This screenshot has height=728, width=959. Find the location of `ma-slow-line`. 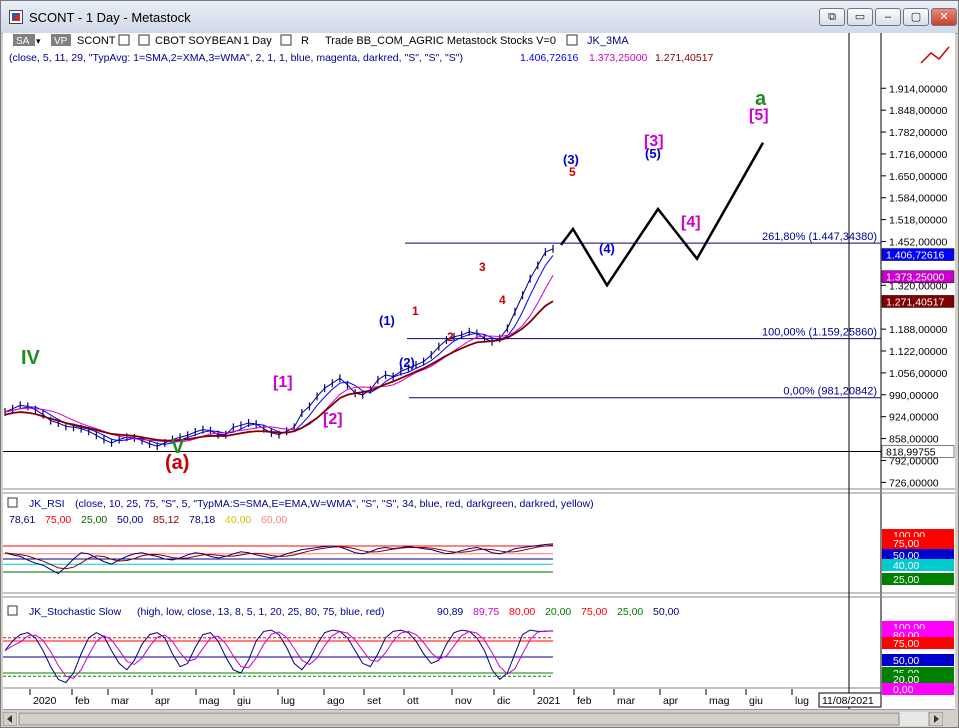

ma-slow-line is located at coordinates (279, 371).